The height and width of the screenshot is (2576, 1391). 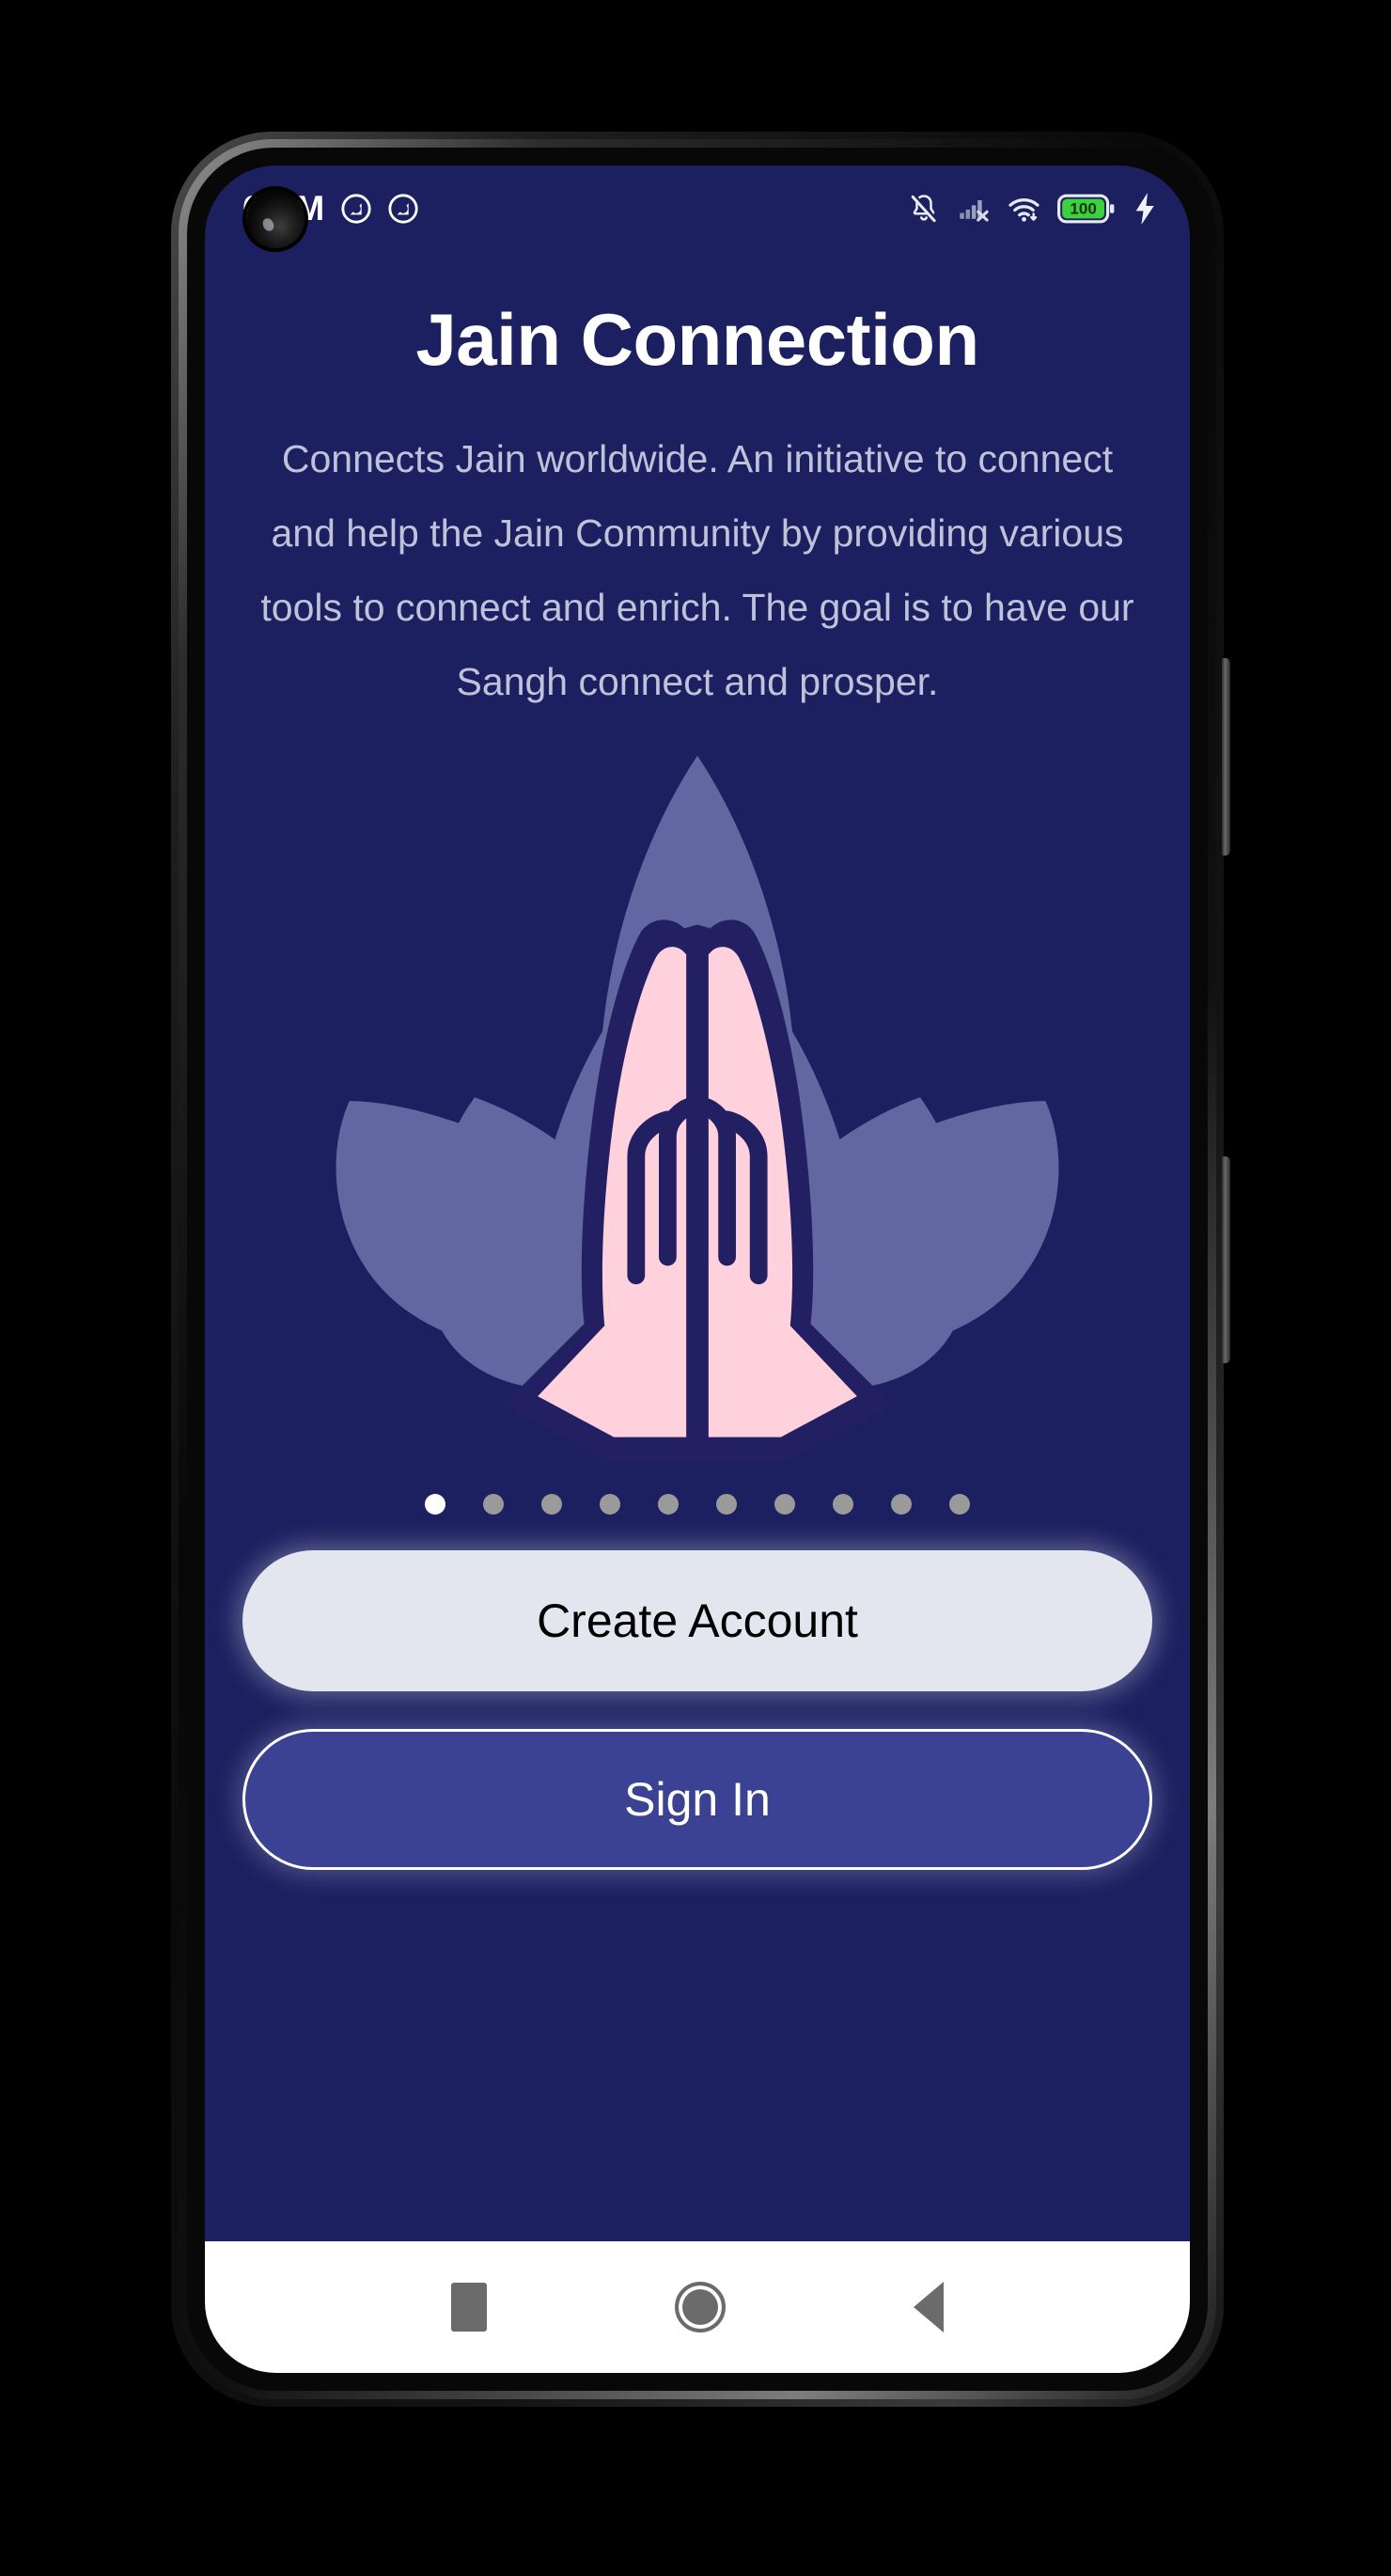 I want to click on page-indicator, so click(x=697, y=1505).